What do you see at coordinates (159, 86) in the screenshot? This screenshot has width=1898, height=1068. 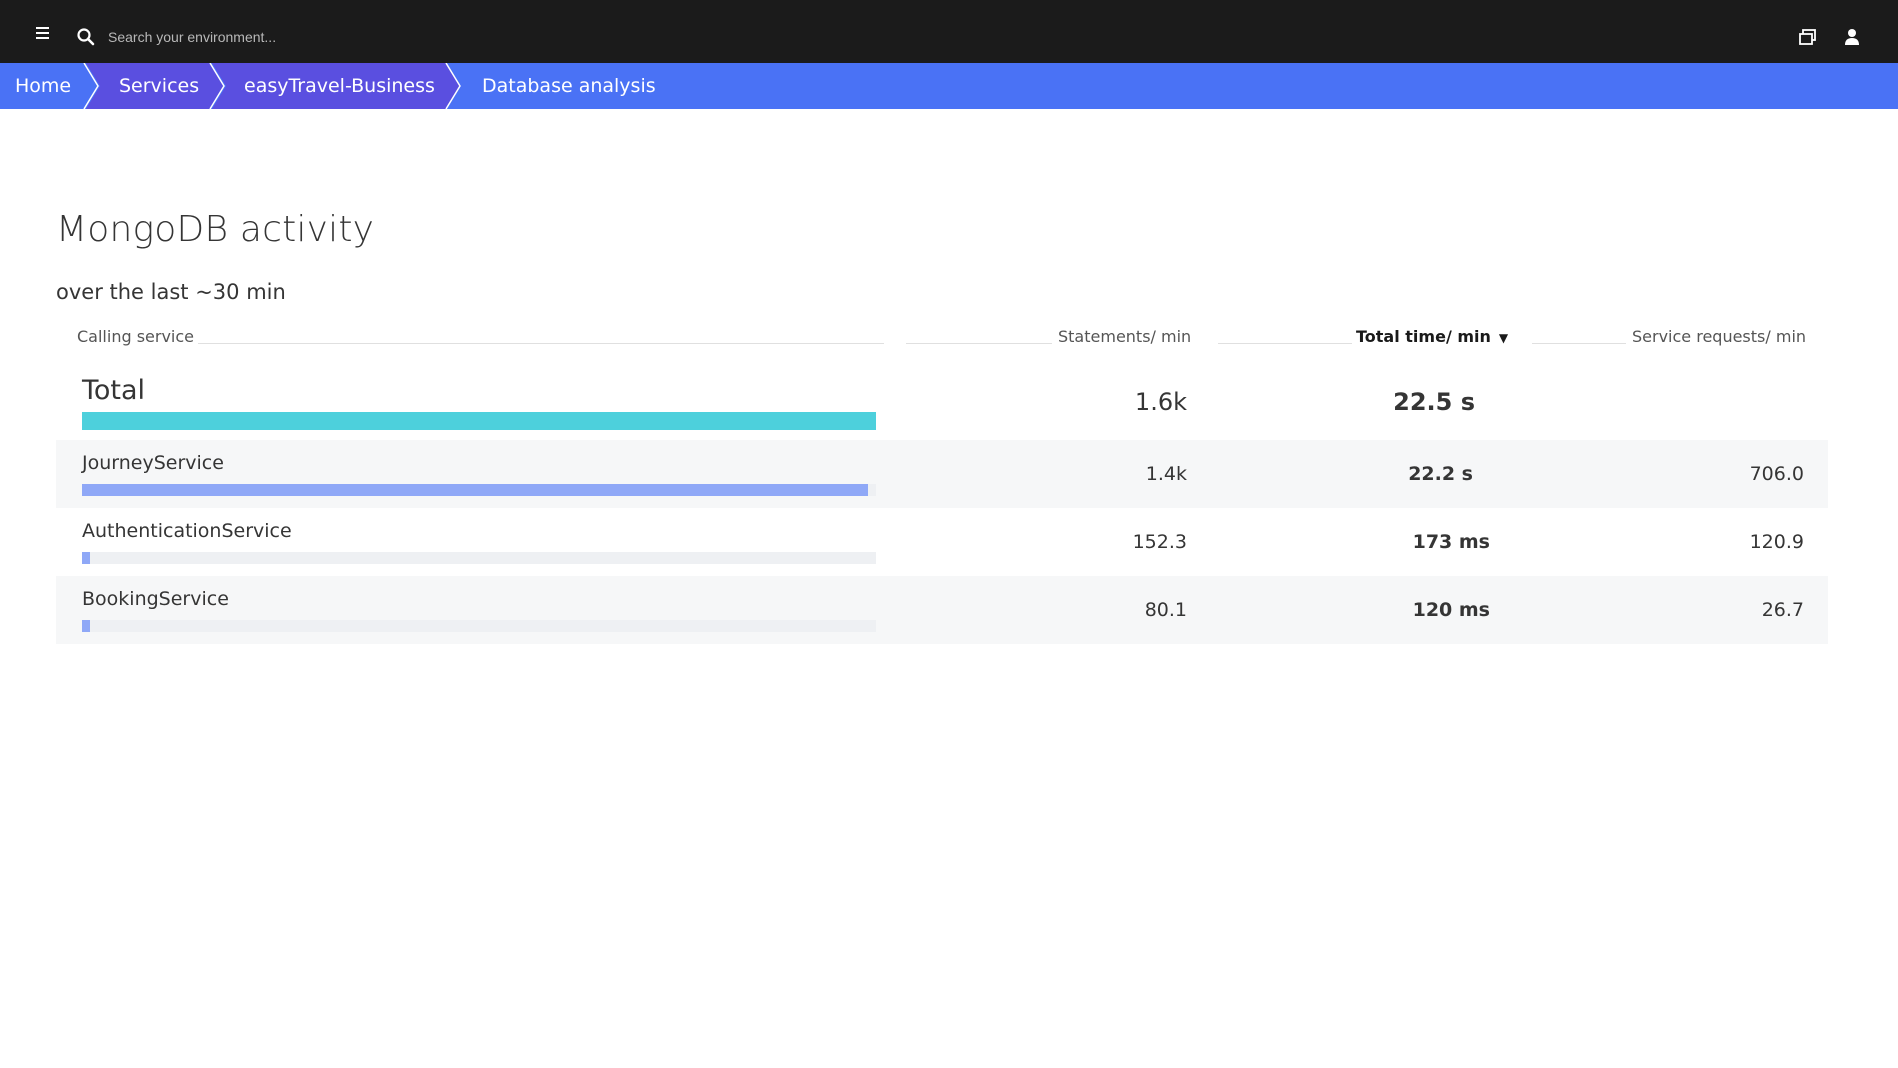 I see `breadcrumb-services: Services` at bounding box center [159, 86].